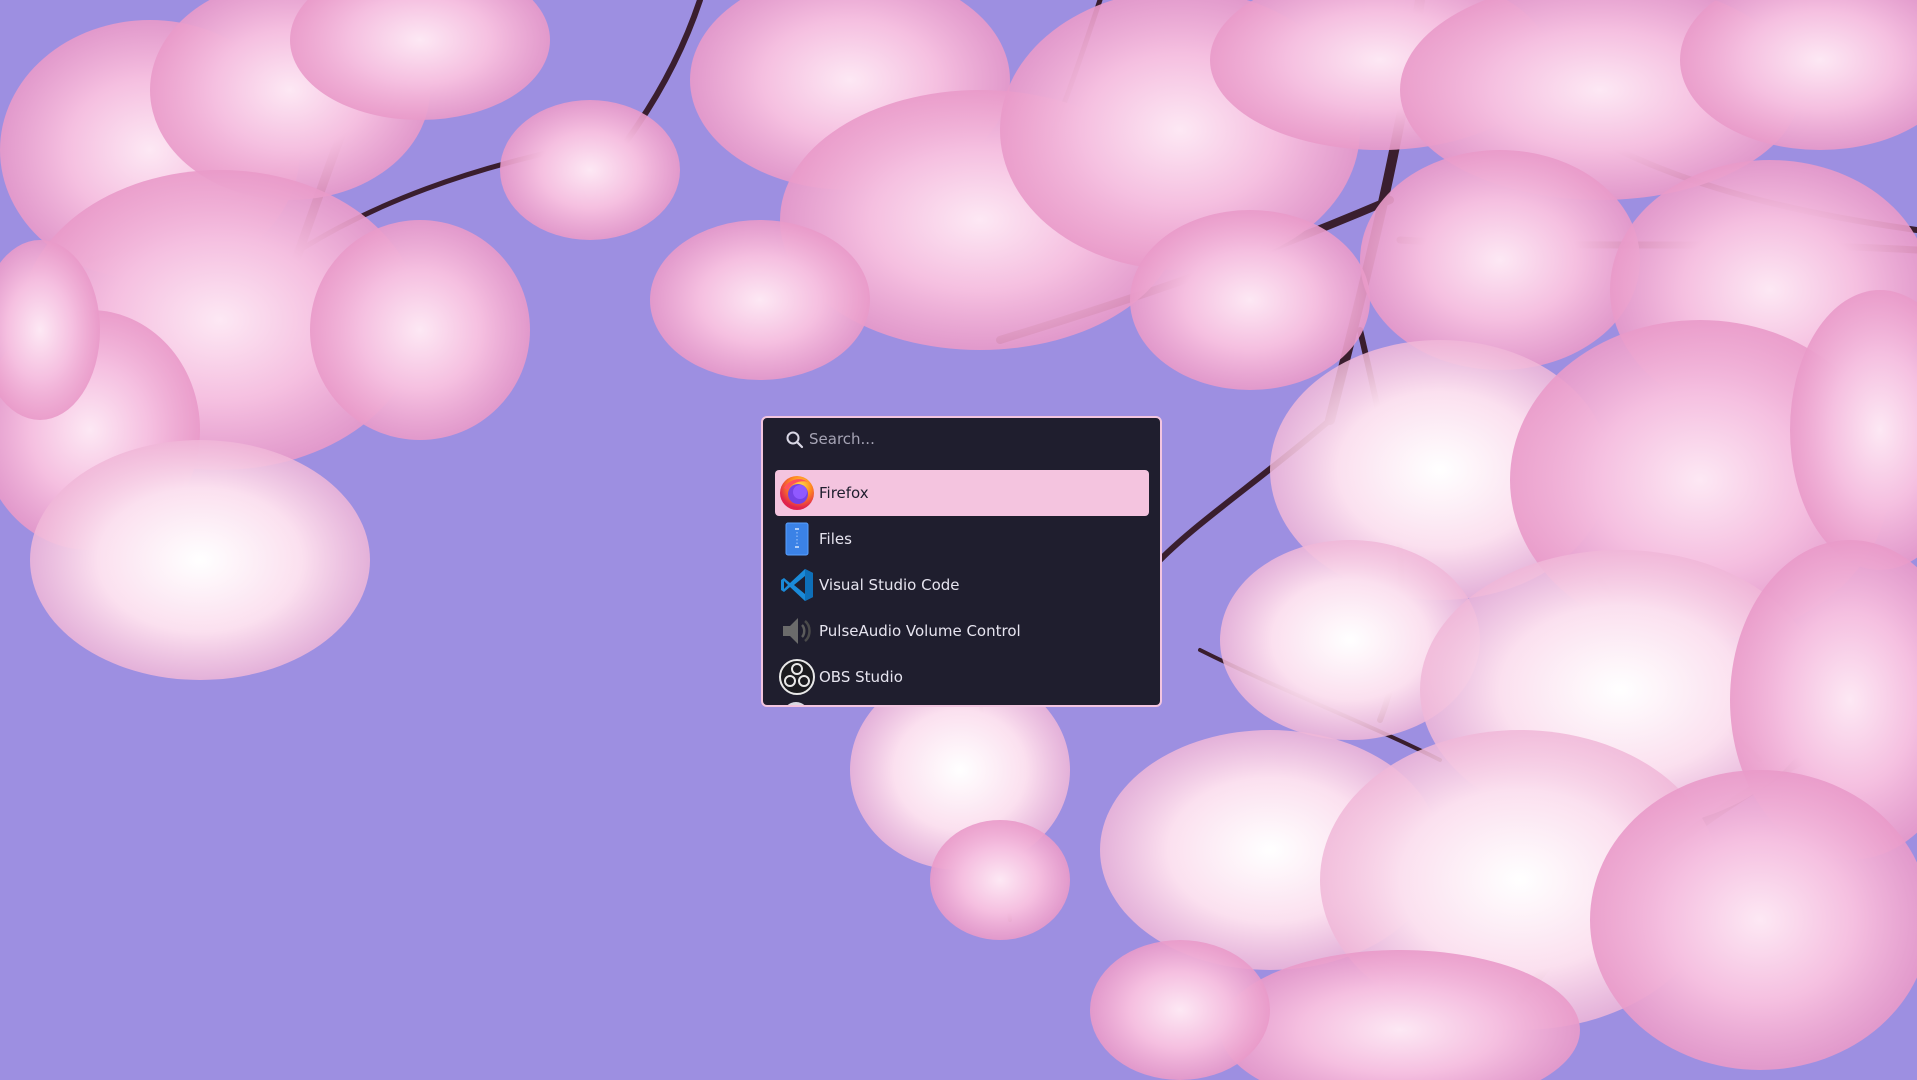 This screenshot has width=1917, height=1080. What do you see at coordinates (962, 493) in the screenshot?
I see `app-item-firefox: Firefox` at bounding box center [962, 493].